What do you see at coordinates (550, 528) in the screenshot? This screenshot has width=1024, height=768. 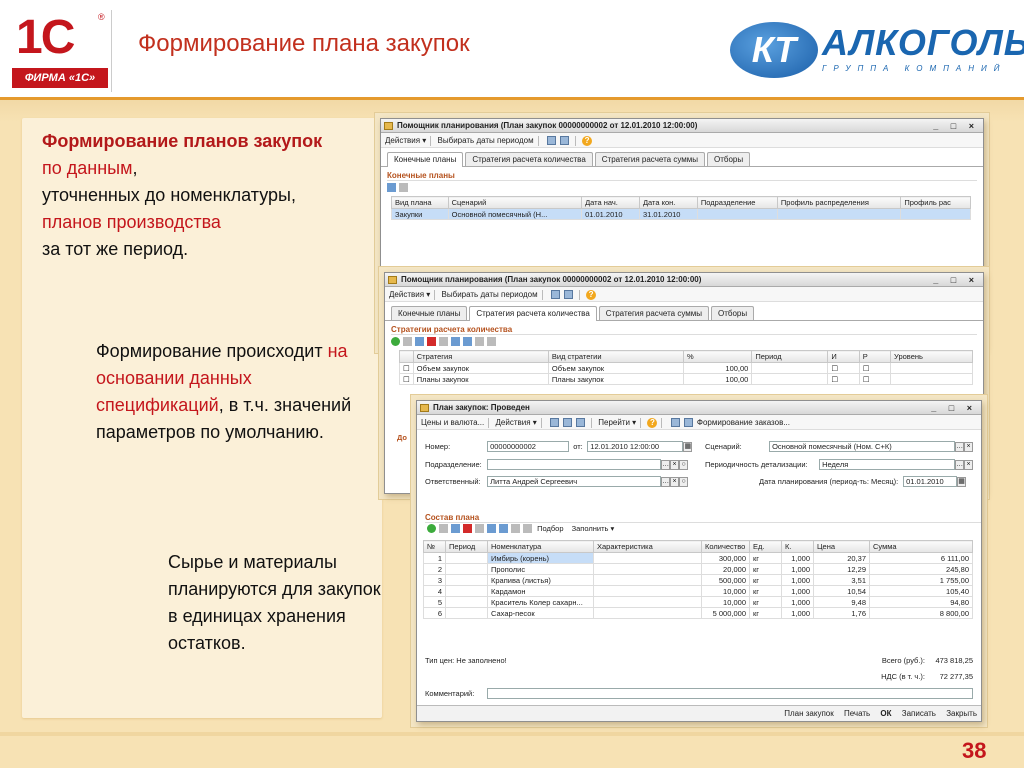 I see `selection-button: Подбор` at bounding box center [550, 528].